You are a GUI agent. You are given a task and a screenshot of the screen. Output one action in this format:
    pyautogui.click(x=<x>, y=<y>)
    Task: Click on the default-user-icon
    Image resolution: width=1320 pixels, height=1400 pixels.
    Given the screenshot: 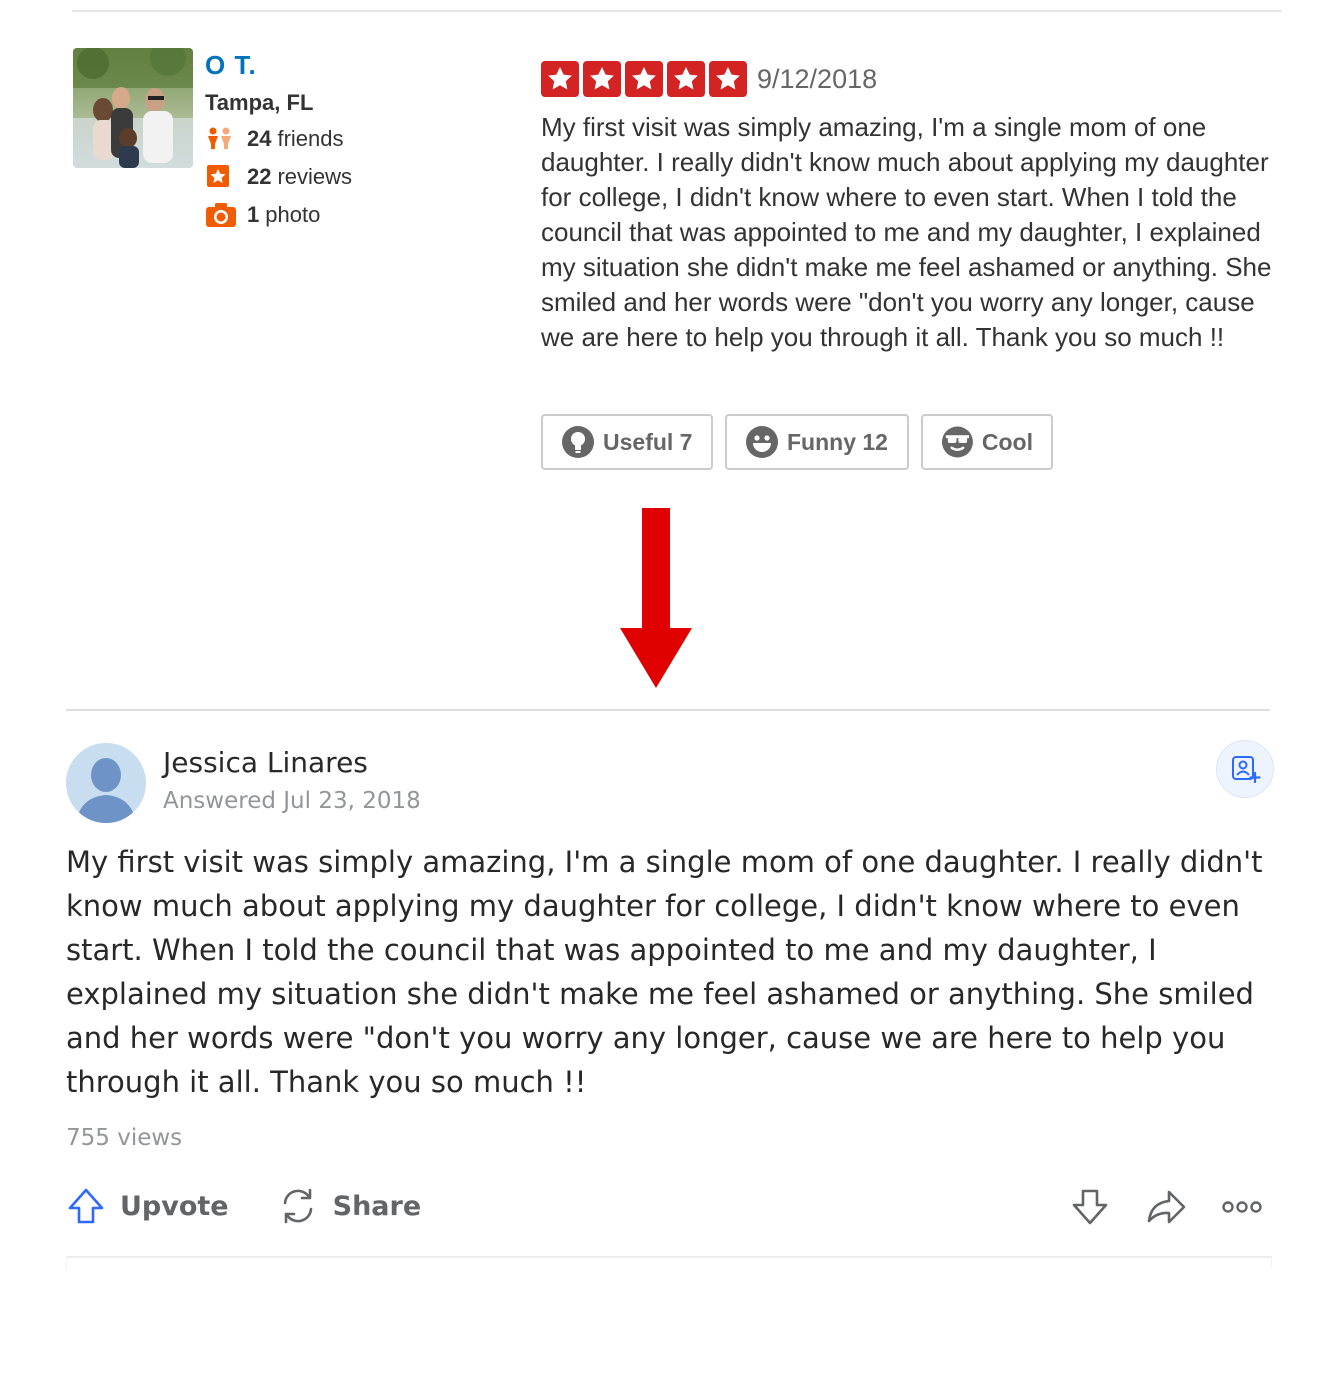 What is the action you would take?
    pyautogui.click(x=106, y=783)
    